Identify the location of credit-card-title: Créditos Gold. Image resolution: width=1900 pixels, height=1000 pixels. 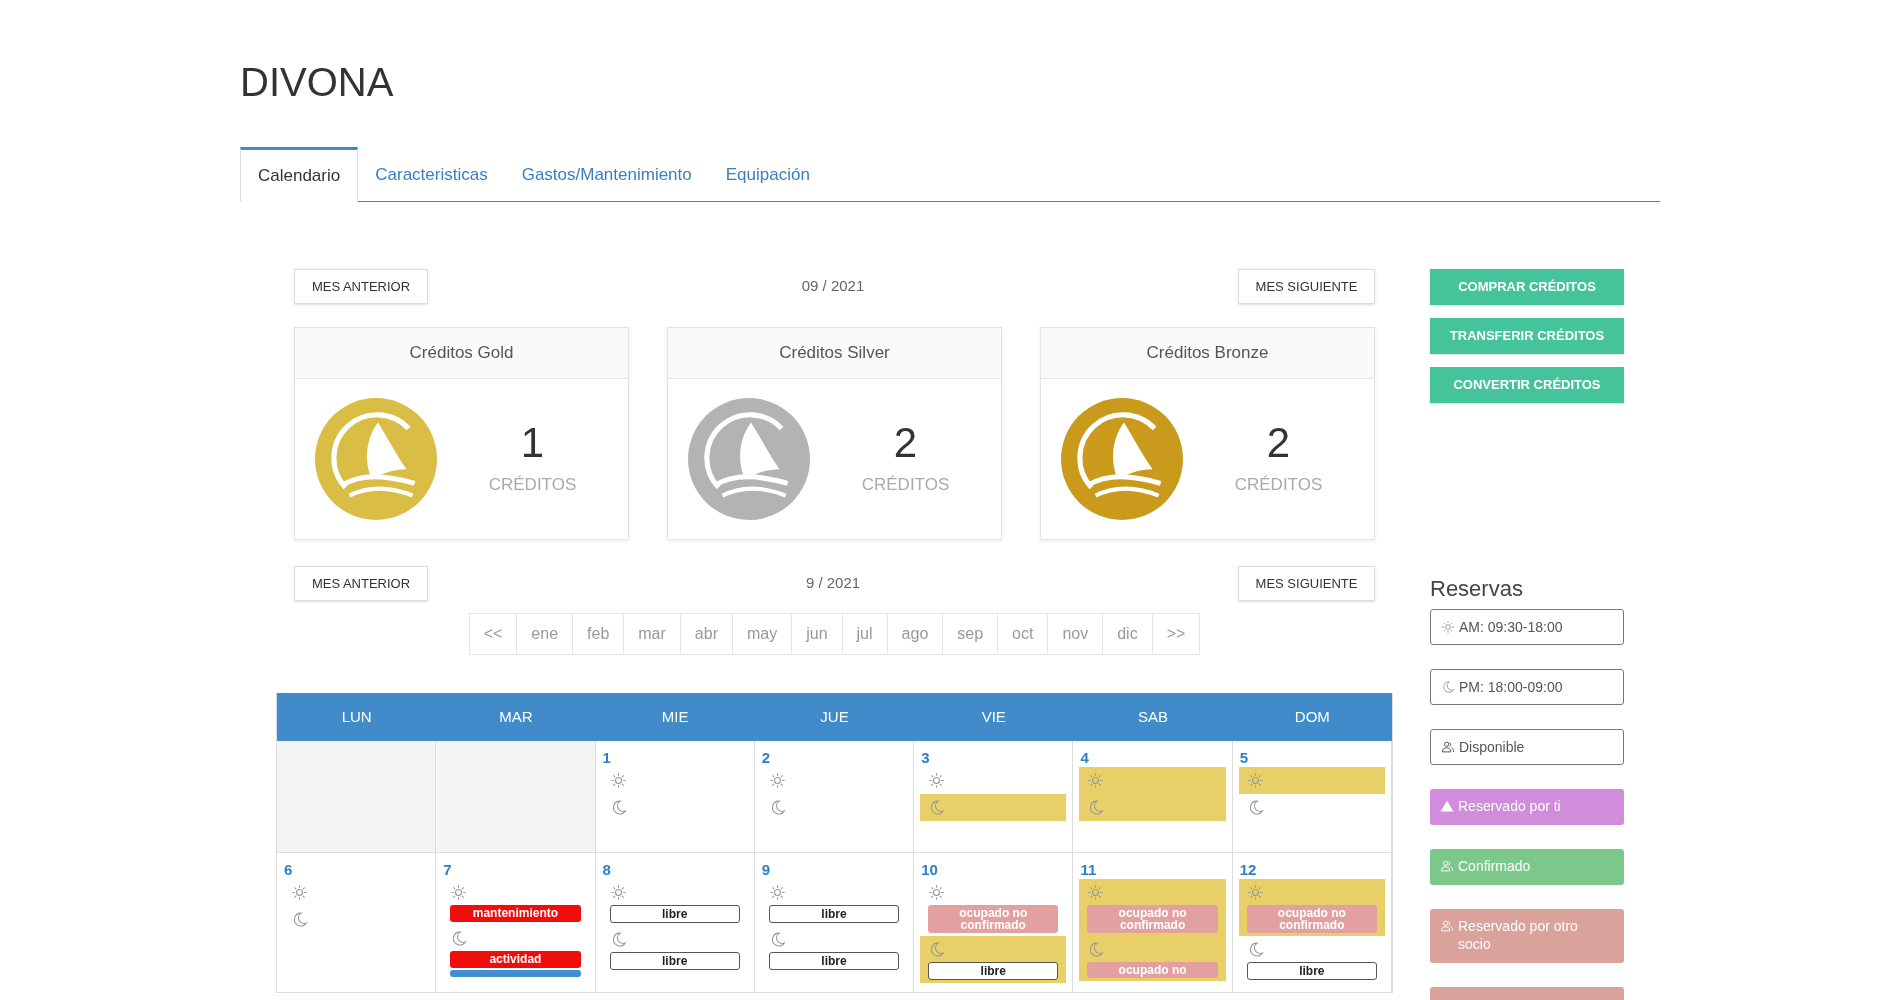
(461, 353).